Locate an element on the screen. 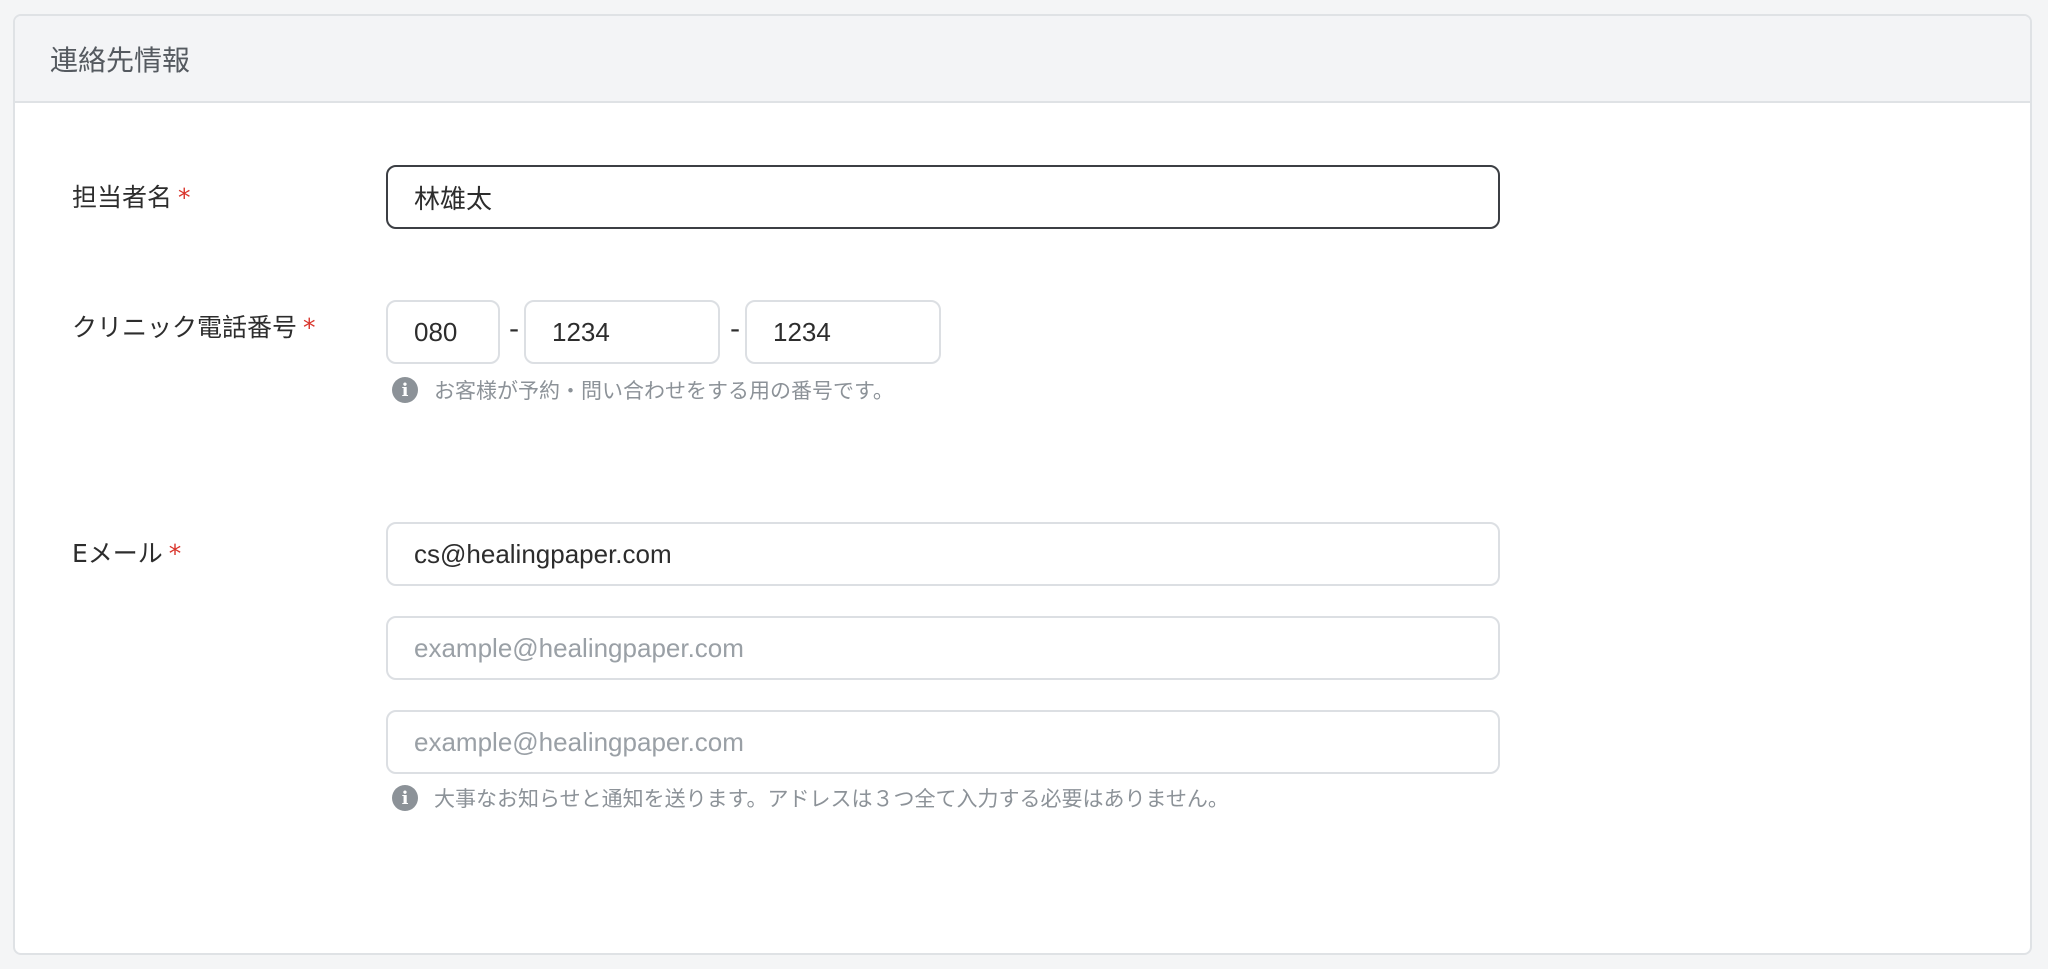 The width and height of the screenshot is (2048, 969). email3-input is located at coordinates (943, 742).